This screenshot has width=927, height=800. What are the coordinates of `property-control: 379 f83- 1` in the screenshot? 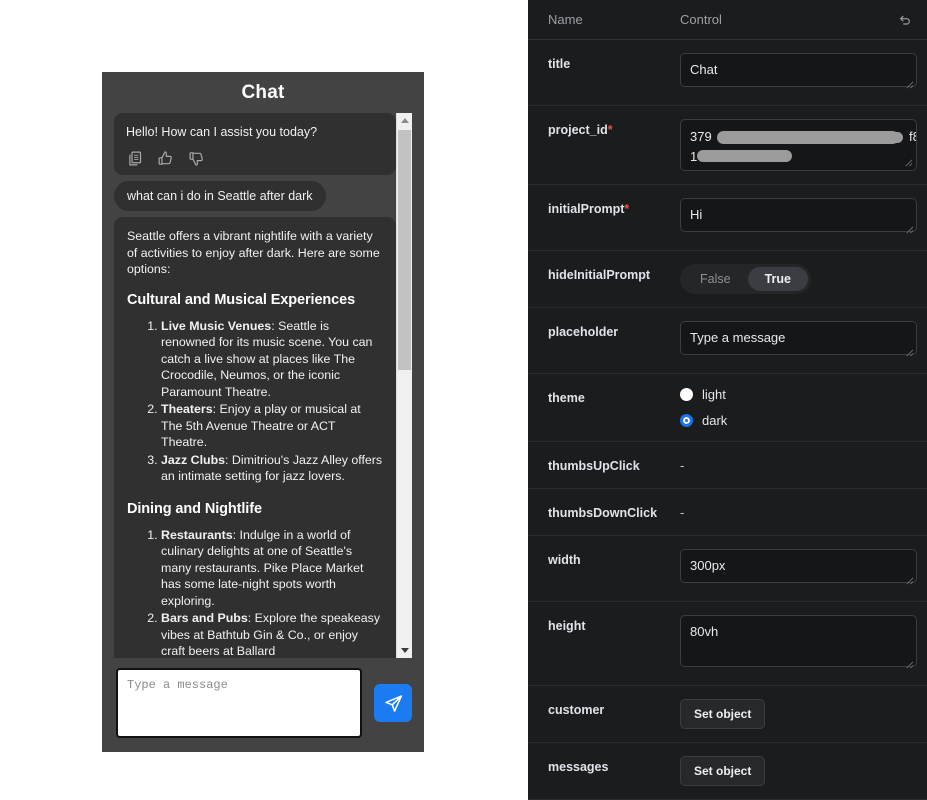 It's located at (798, 145).